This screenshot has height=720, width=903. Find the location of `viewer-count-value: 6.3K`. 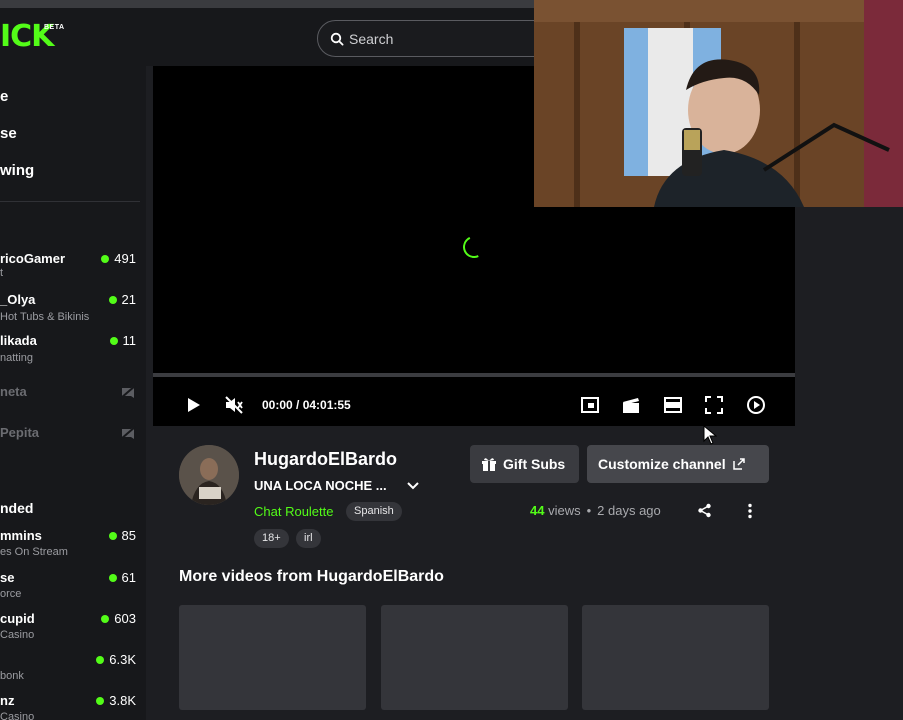

viewer-count-value: 6.3K is located at coordinates (122, 659).